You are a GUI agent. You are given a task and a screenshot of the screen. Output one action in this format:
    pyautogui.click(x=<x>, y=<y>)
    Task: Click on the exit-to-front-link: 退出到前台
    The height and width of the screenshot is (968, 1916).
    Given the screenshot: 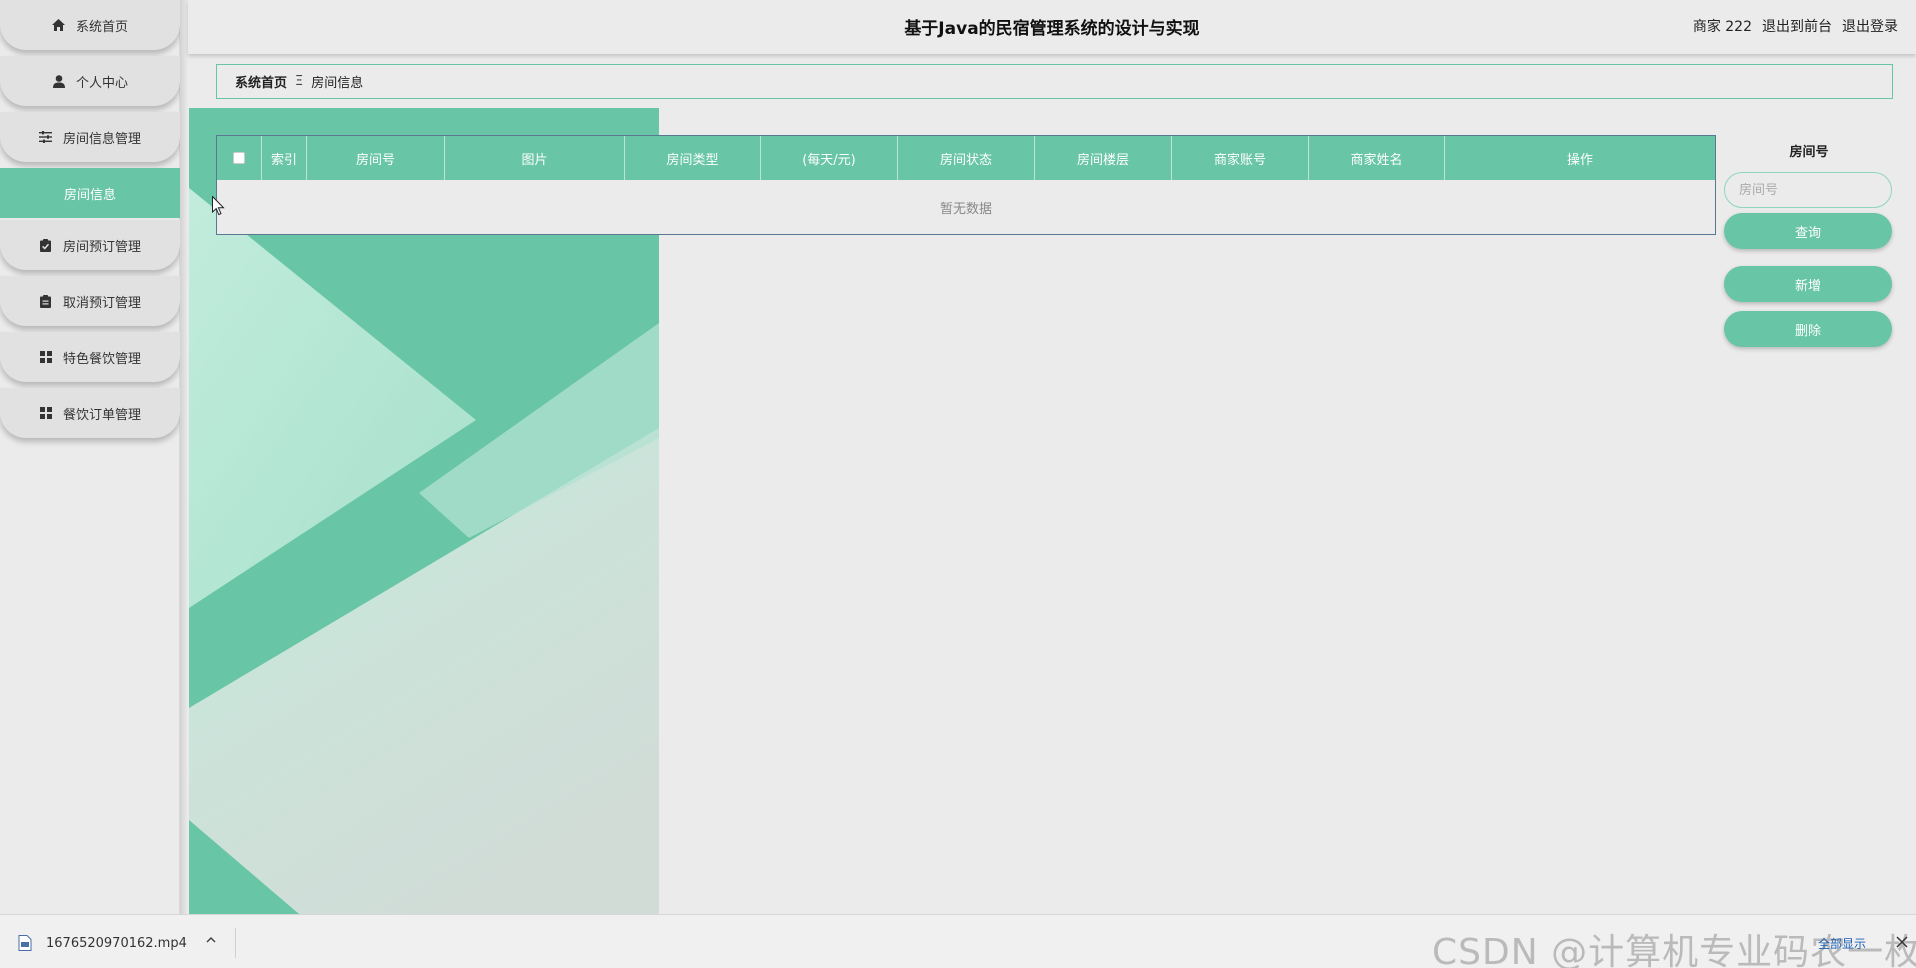 What is the action you would take?
    pyautogui.click(x=1797, y=26)
    